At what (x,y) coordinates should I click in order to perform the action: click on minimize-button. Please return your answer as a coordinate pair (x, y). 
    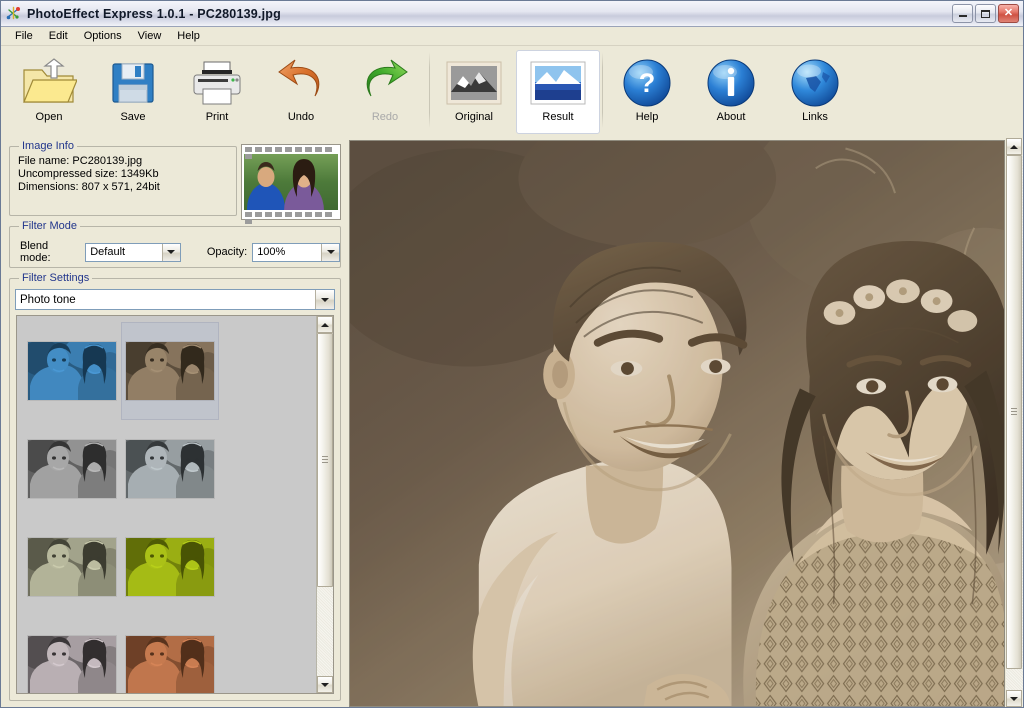
    Looking at the image, I should click on (962, 13).